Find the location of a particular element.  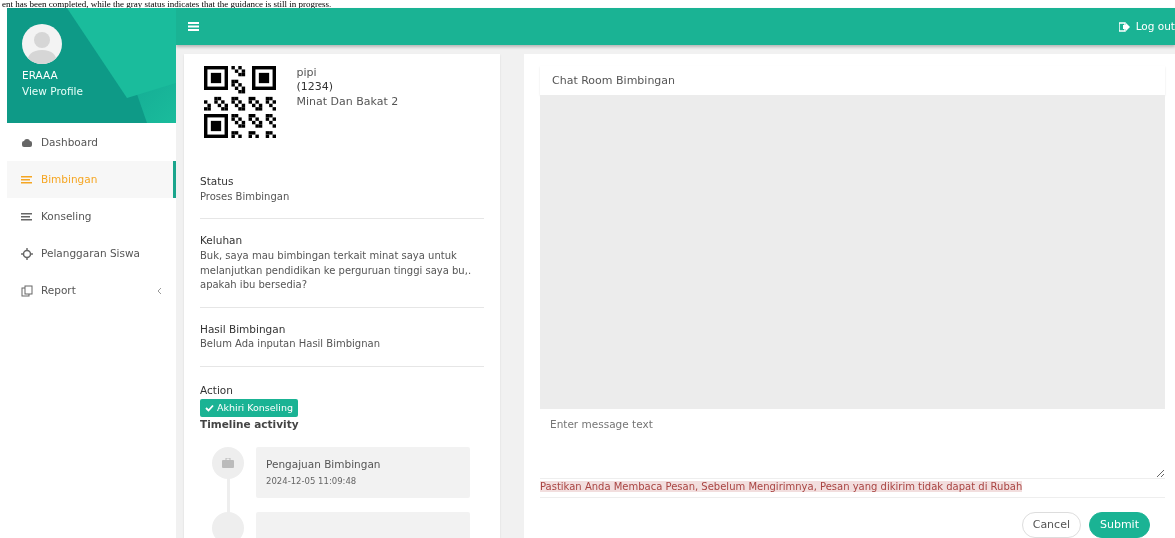

field-label: Keluhan is located at coordinates (222, 241).